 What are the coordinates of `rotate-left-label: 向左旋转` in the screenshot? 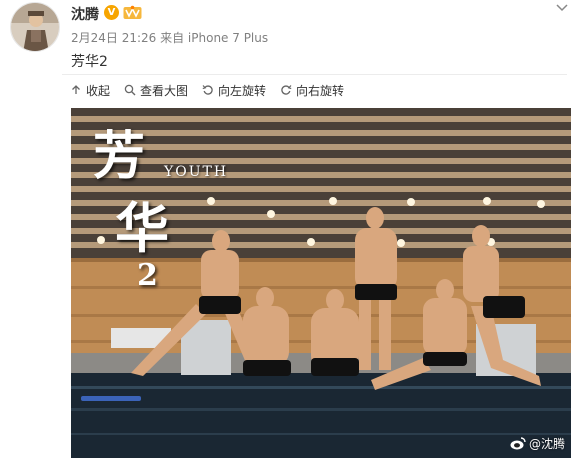 It's located at (242, 90).